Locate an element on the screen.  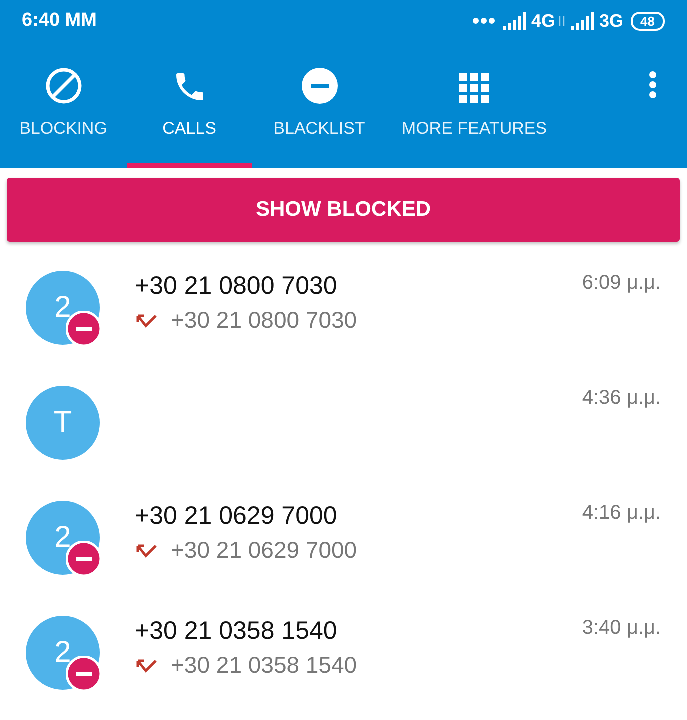
data-arrows-icon is located at coordinates (561, 21).